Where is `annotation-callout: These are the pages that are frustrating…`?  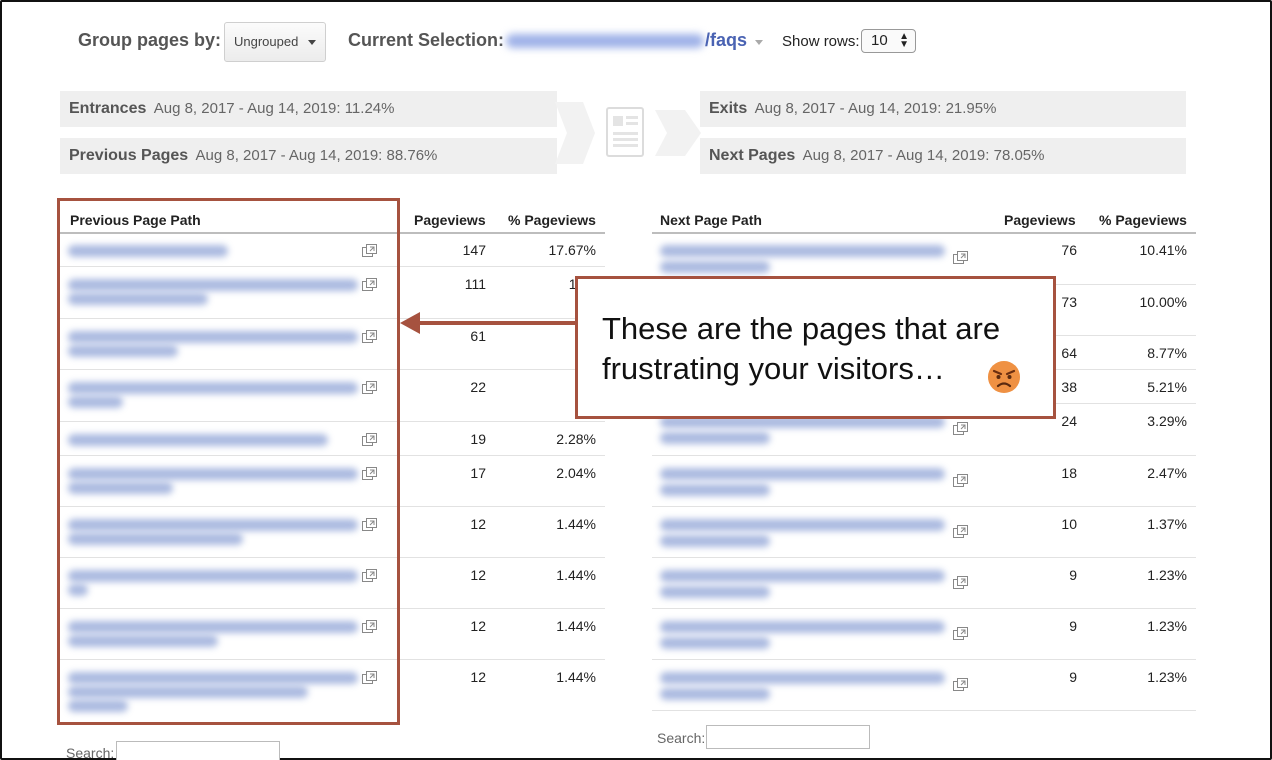
annotation-callout: These are the pages that are frustrating… is located at coordinates (815, 347).